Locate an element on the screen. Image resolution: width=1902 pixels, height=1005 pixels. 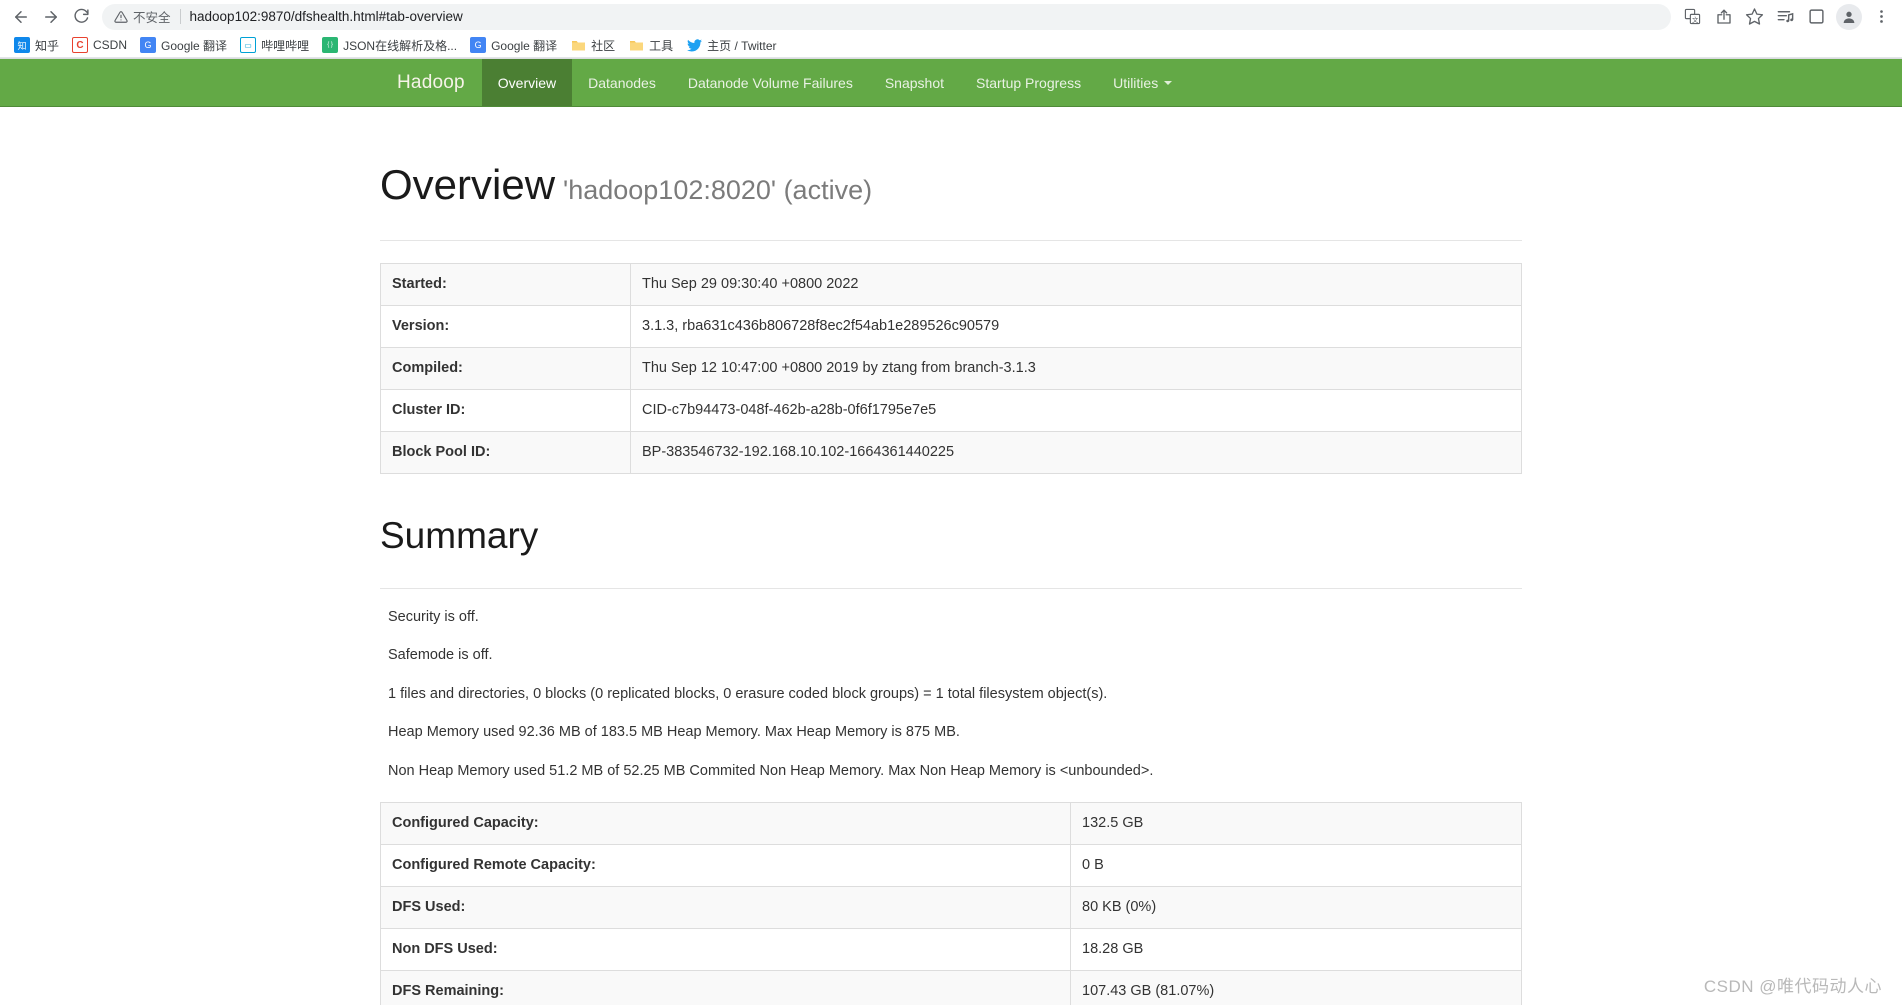
row-value: 80 KB (0%) is located at coordinates (1296, 907).